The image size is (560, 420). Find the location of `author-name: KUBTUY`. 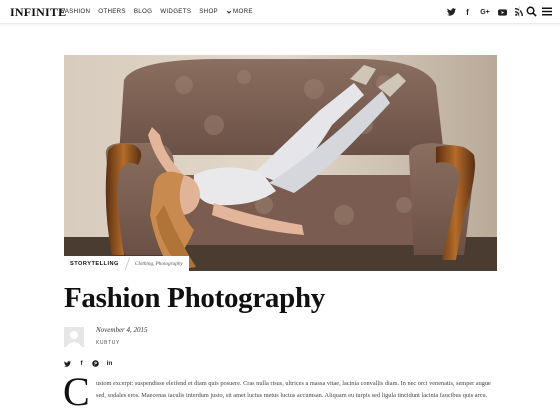

author-name: KUBTUY is located at coordinates (108, 343).